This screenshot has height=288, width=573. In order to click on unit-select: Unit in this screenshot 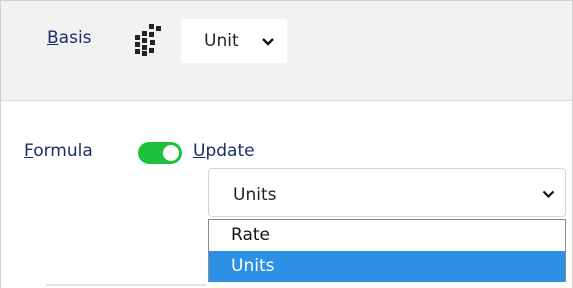, I will do `click(234, 41)`.